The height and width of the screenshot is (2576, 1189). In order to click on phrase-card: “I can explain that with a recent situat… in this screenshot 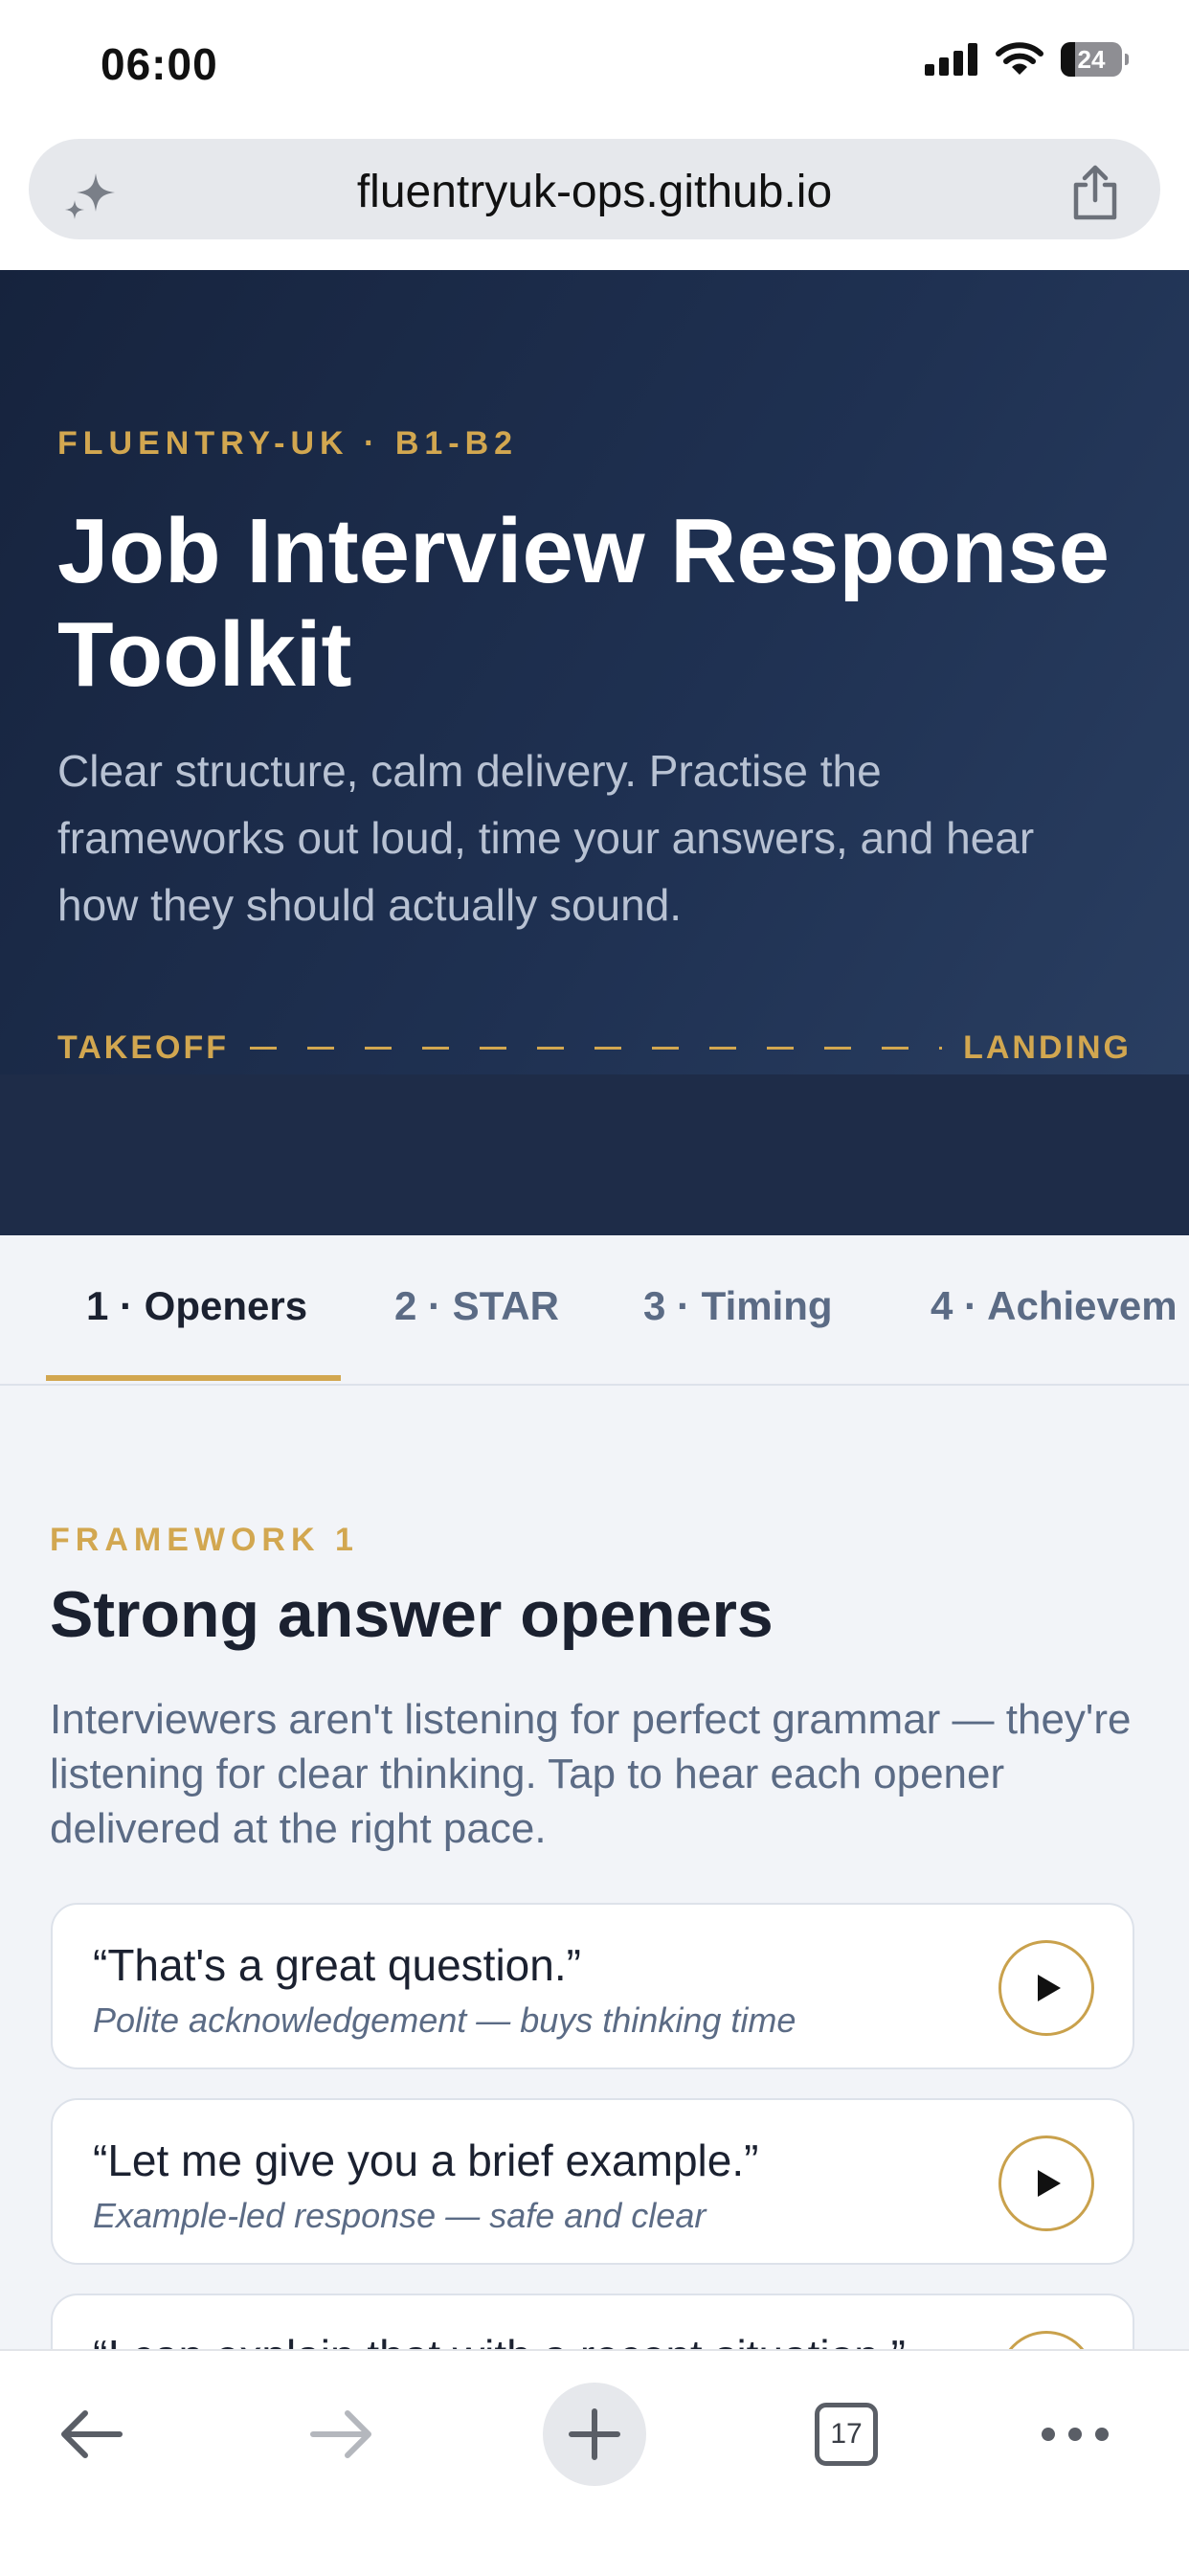, I will do `click(592, 2321)`.